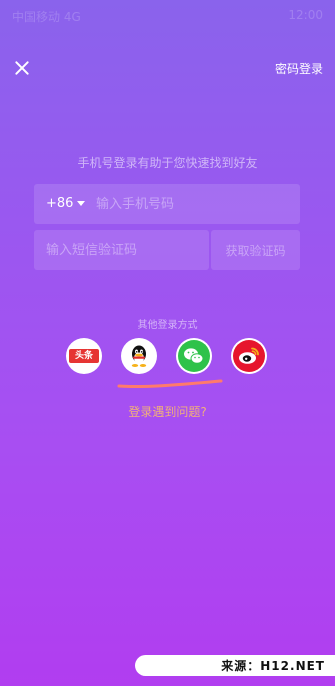 The image size is (335, 686). What do you see at coordinates (167, 411) in the screenshot?
I see `login-trouble-link: 登录遇到问题?` at bounding box center [167, 411].